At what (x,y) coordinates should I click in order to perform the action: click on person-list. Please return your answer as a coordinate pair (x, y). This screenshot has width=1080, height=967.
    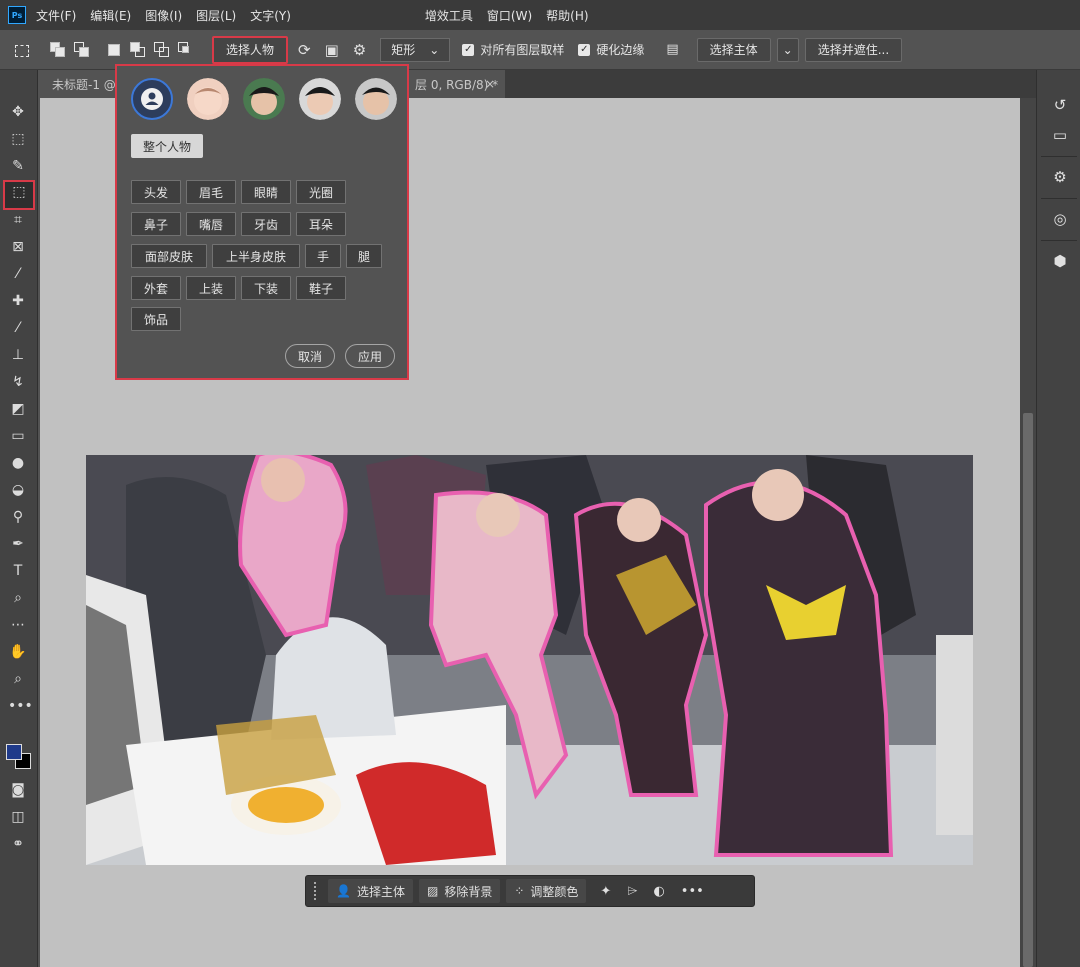
    Looking at the image, I should click on (264, 99).